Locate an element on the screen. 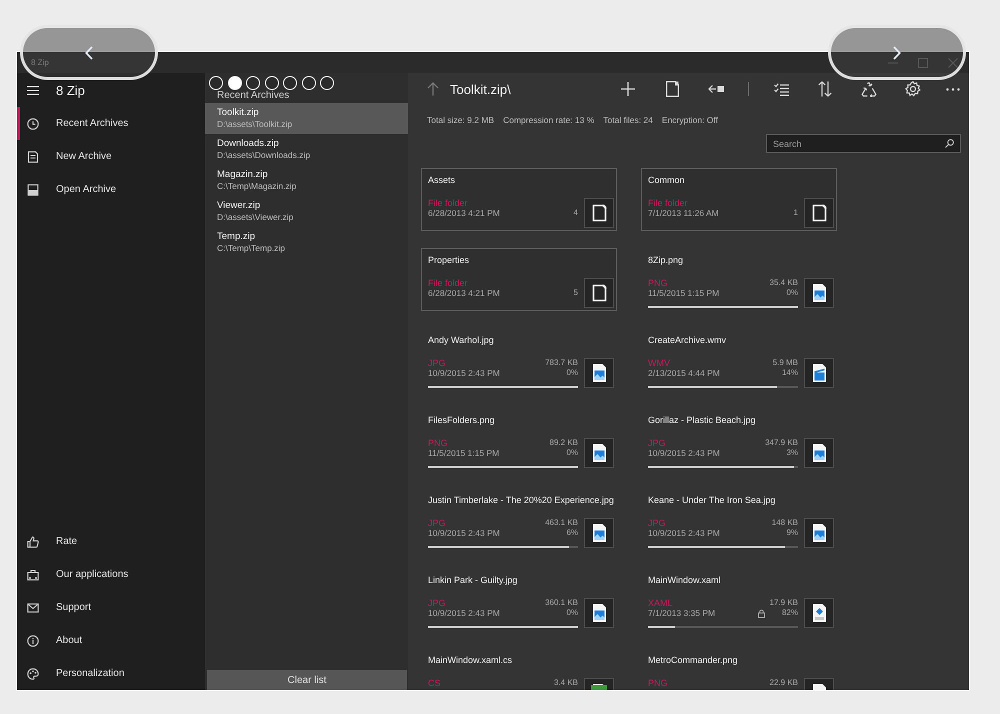  file-type: PNG is located at coordinates (658, 683).